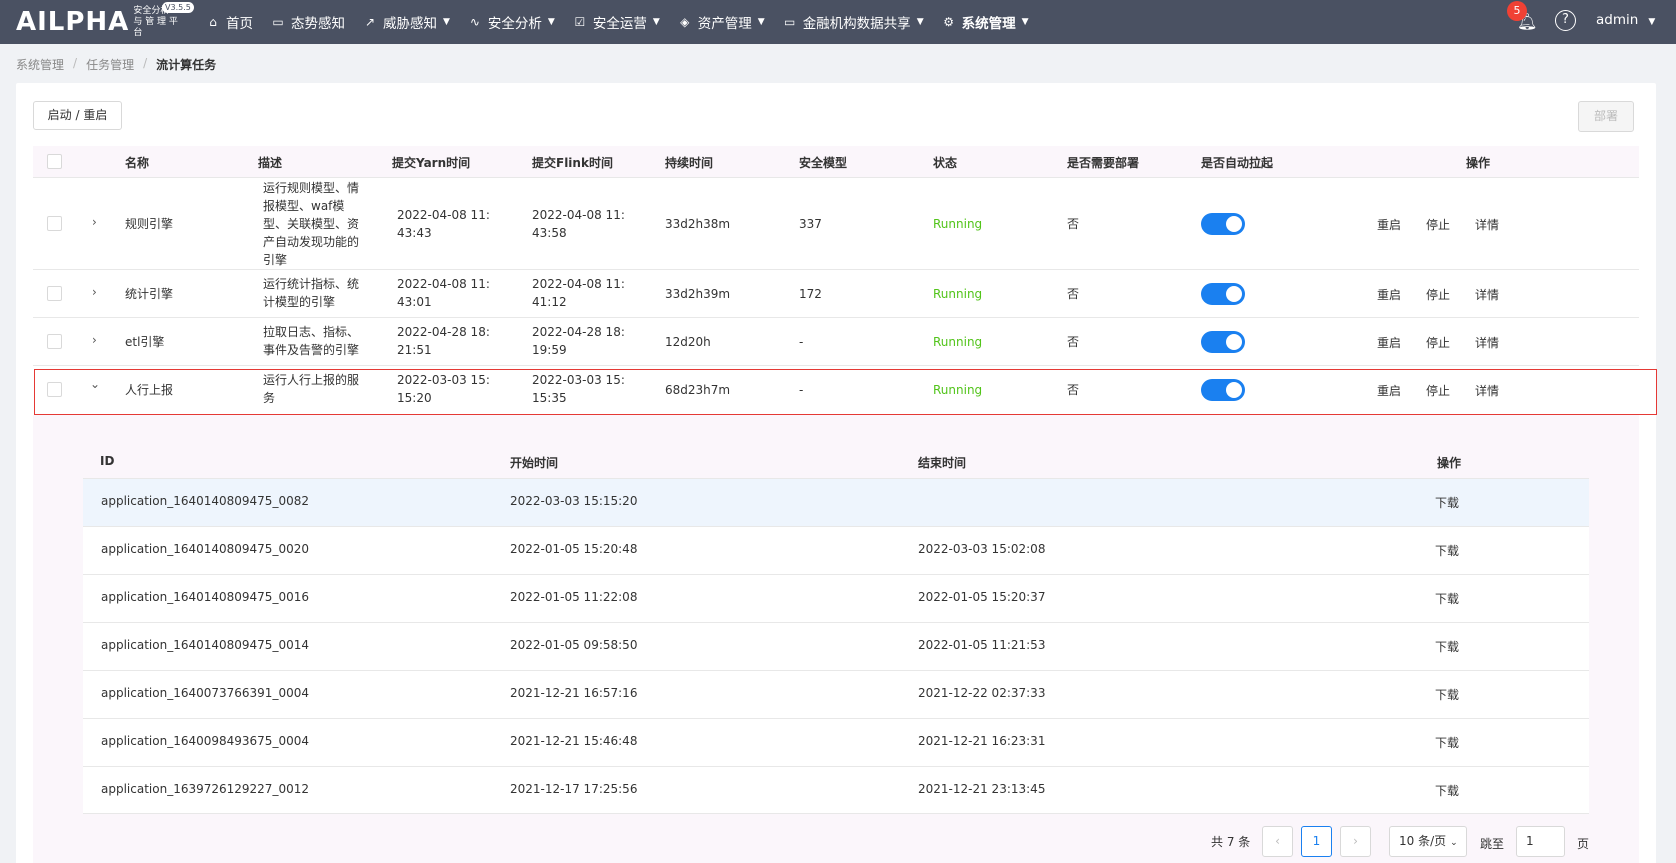 This screenshot has width=1676, height=863. Describe the element at coordinates (948, 22) in the screenshot. I see `gear-icon: ⚙` at that location.